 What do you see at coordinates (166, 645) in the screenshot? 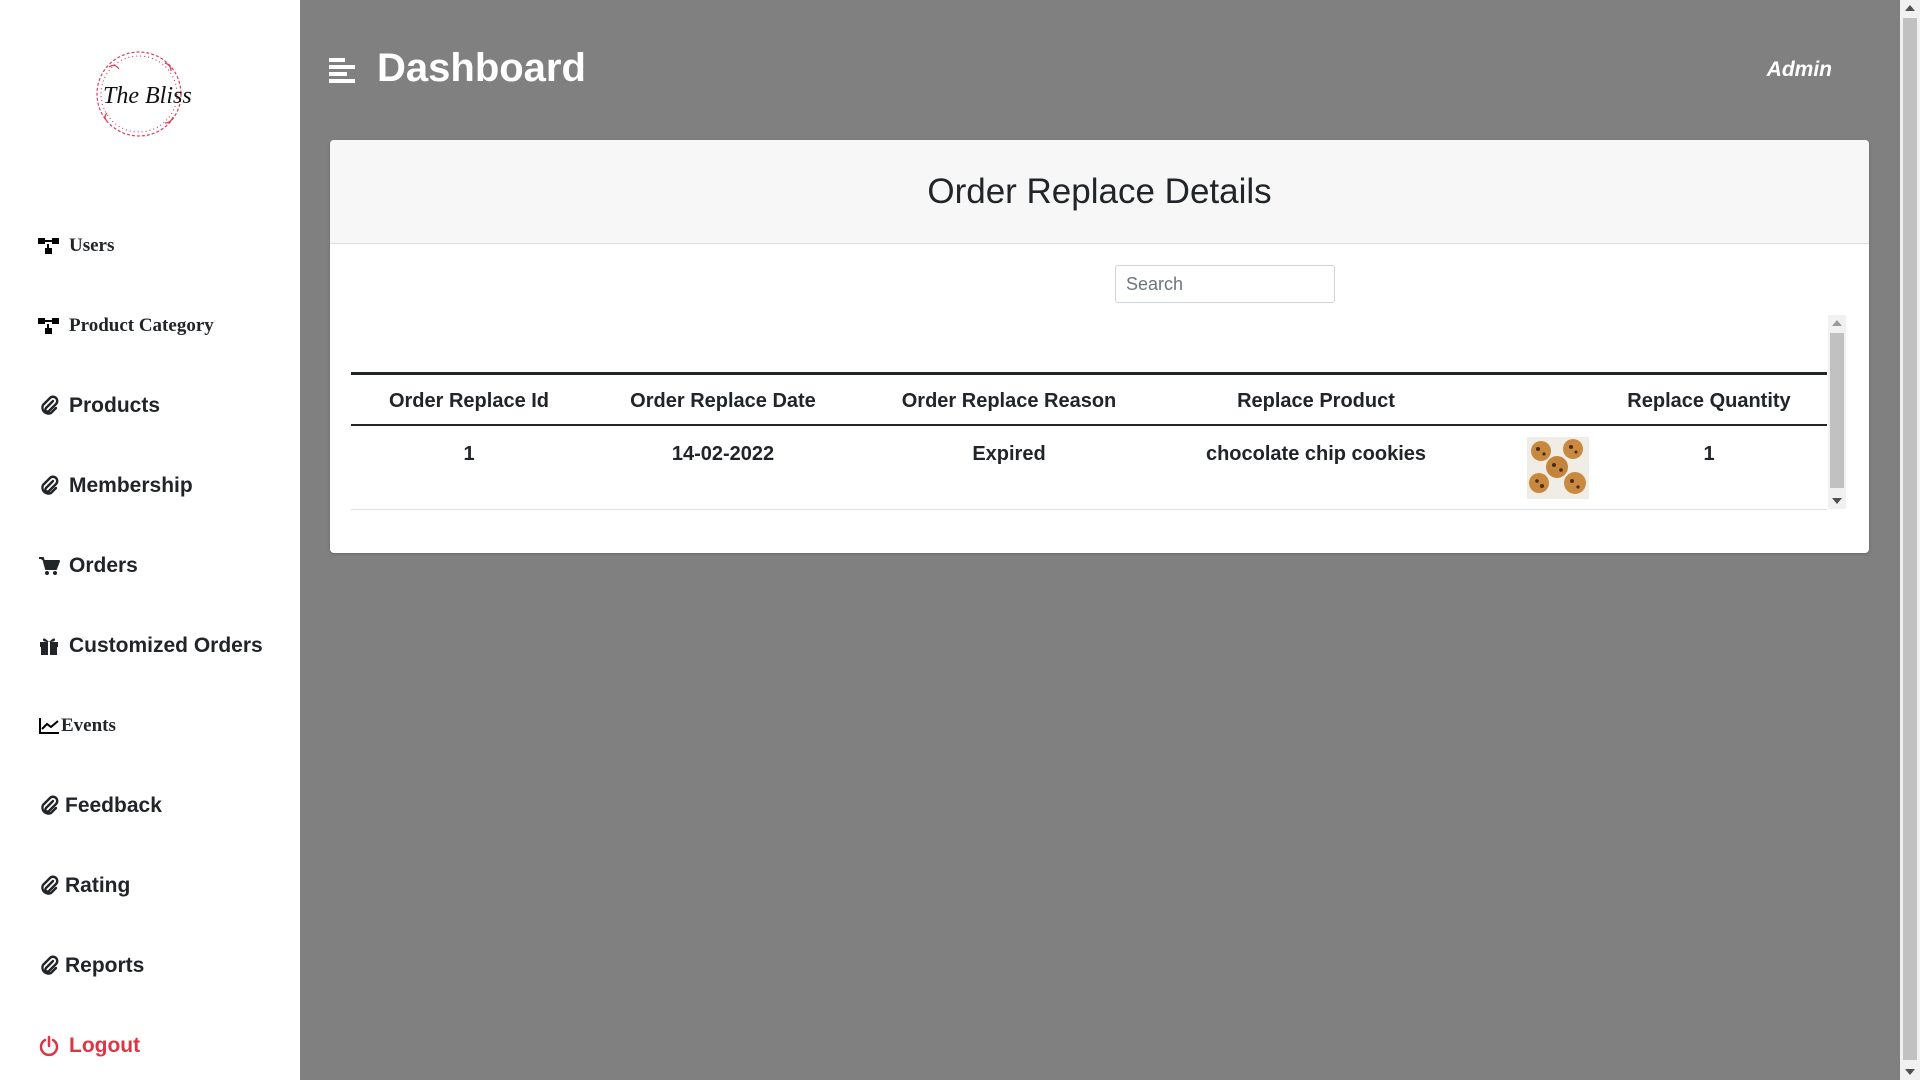
I see `sidebar-item-label: Customized Orders` at bounding box center [166, 645].